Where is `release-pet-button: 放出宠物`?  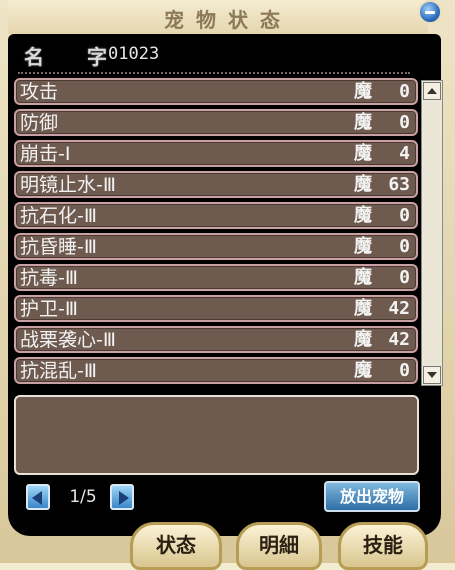
release-pet-button: 放出宠物 is located at coordinates (372, 496).